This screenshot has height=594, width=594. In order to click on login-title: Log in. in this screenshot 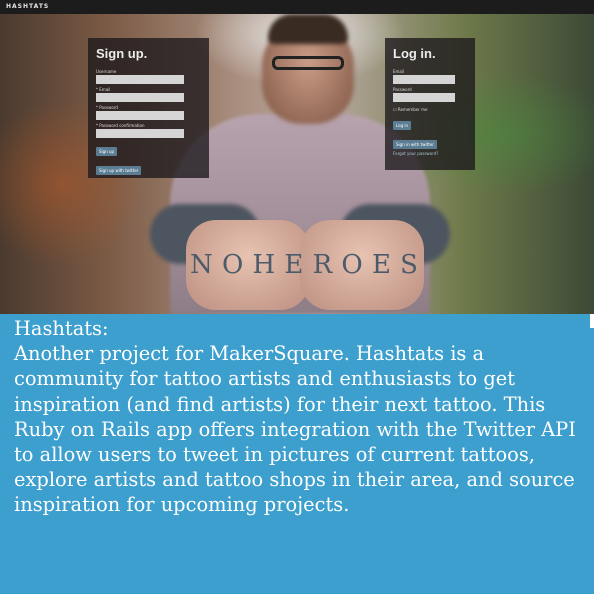, I will do `click(414, 53)`.